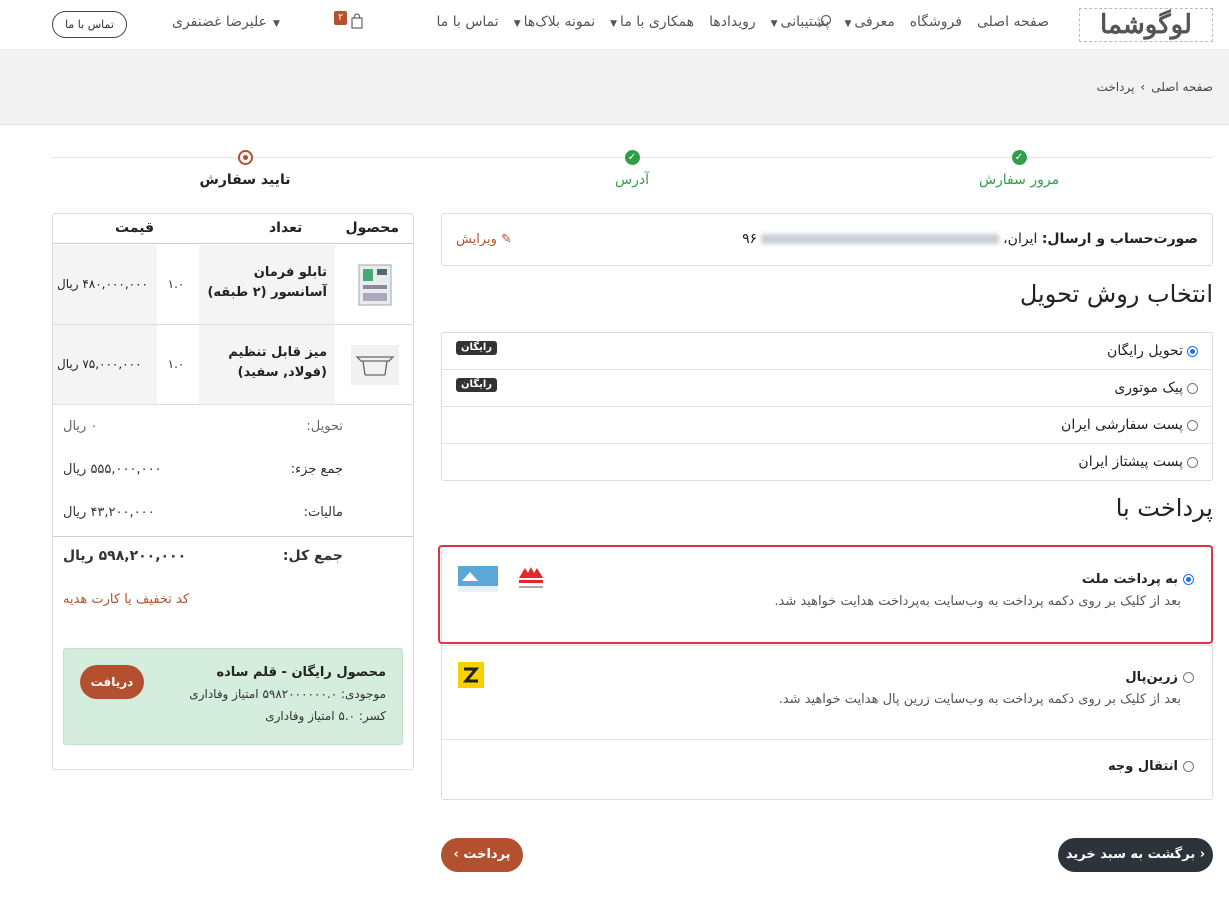 The height and width of the screenshot is (908, 1229). I want to click on breadcrumb-home: صفحه اصلی, so click(1182, 87).